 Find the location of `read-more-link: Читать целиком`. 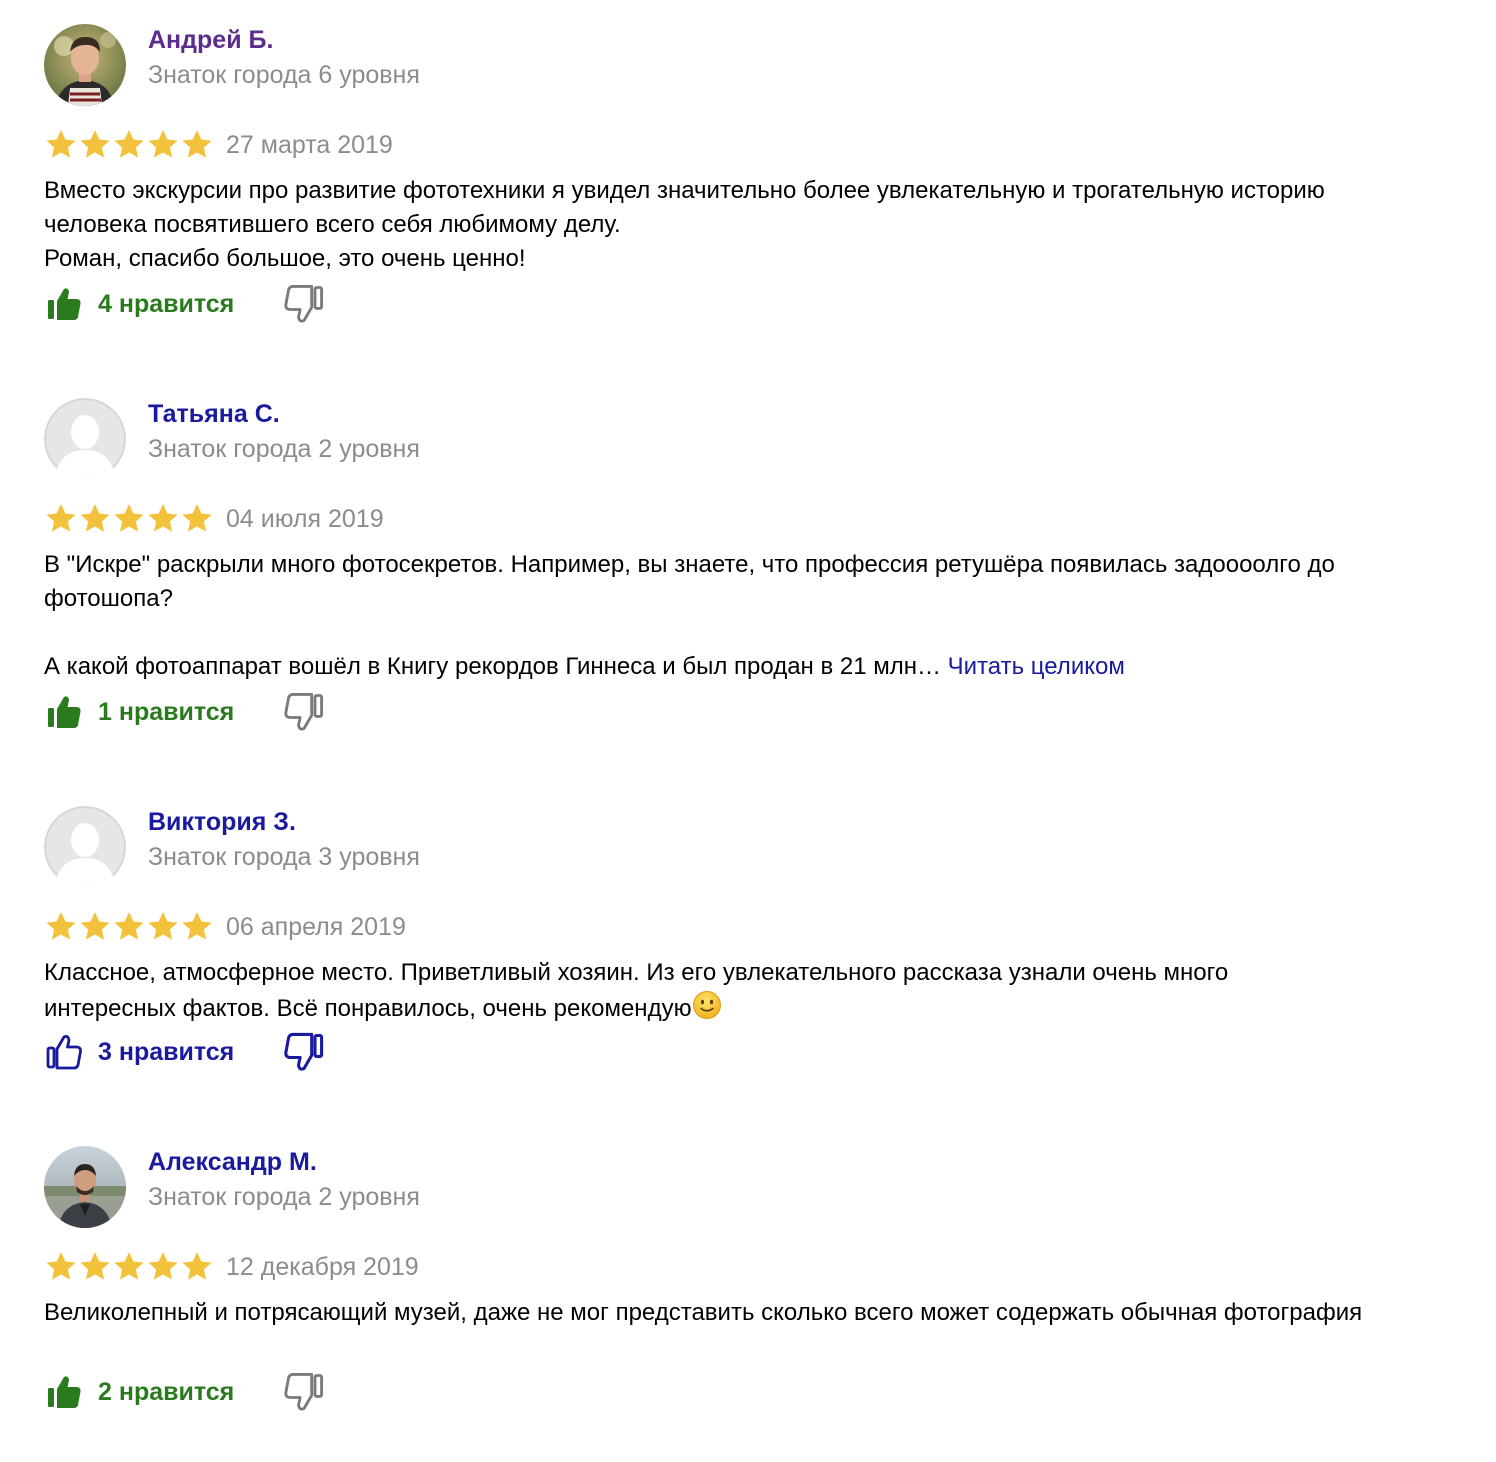

read-more-link: Читать целиком is located at coordinates (1036, 666).